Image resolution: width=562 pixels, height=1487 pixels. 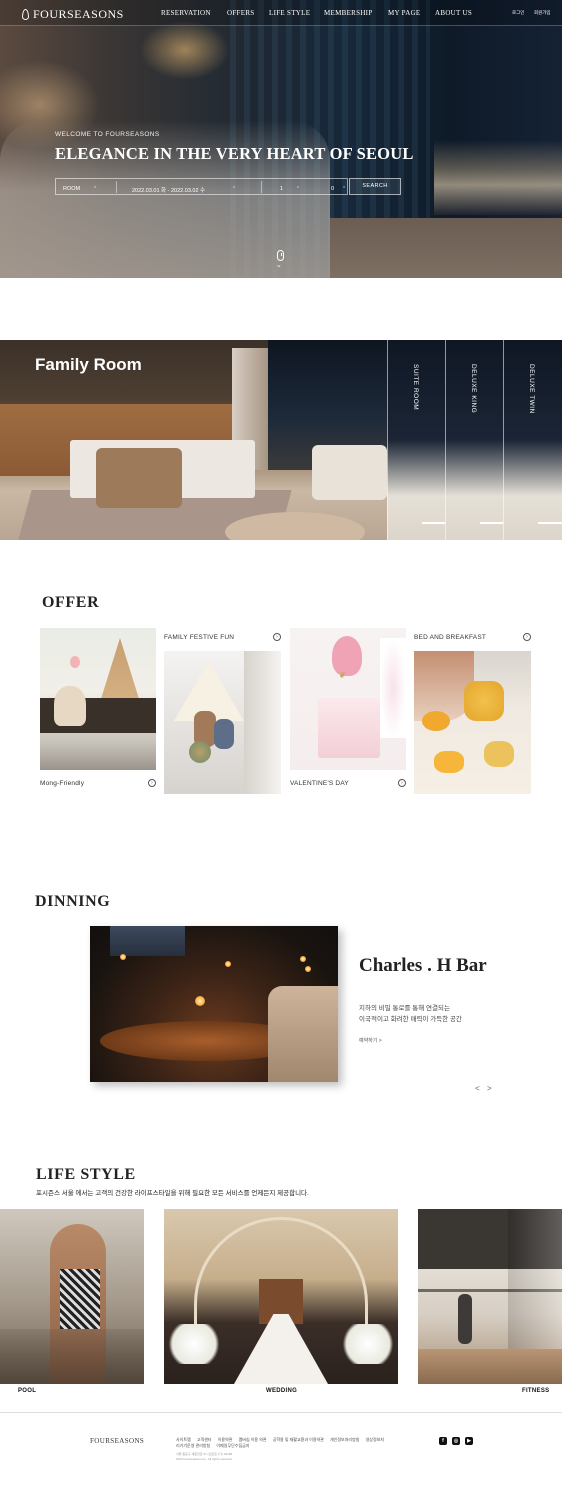 What do you see at coordinates (225, 1439) in the screenshot?
I see `footer-link: 이용약관` at bounding box center [225, 1439].